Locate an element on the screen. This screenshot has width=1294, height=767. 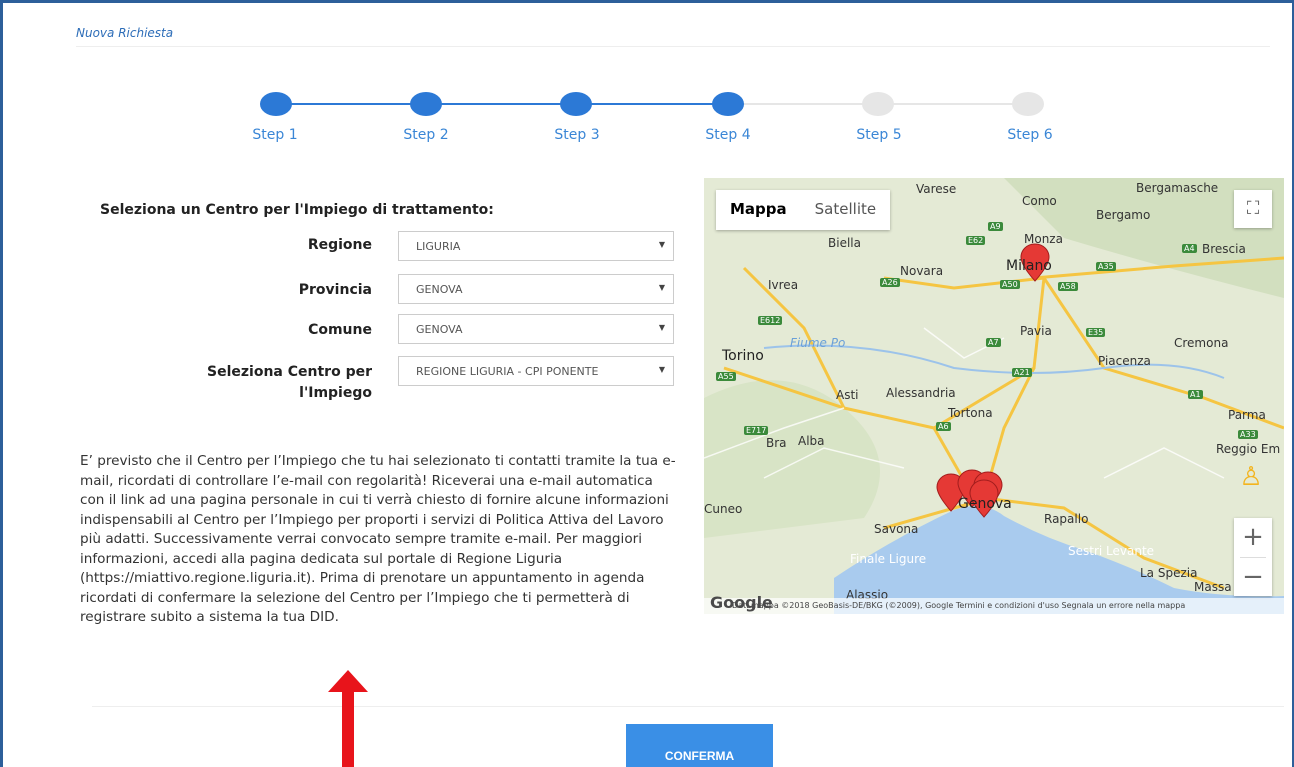
step-4-dot is located at coordinates (728, 104).